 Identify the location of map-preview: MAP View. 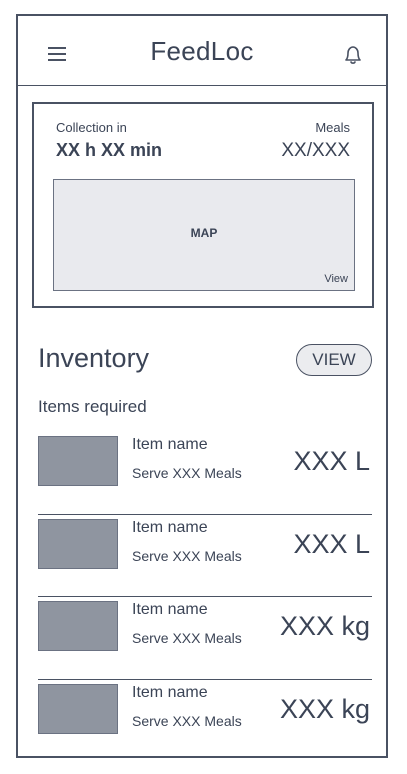
(204, 235).